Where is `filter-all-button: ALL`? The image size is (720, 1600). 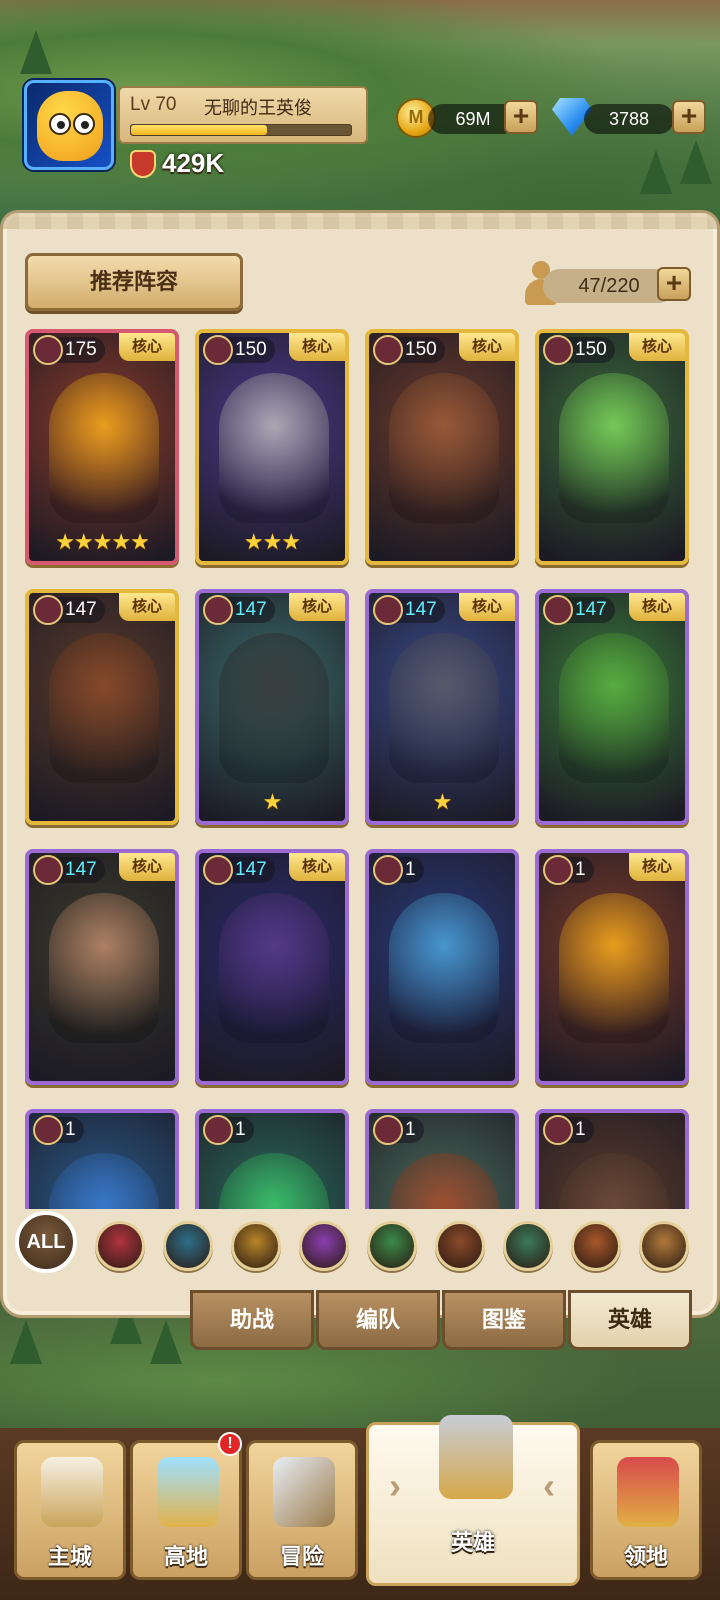
filter-all-button: ALL is located at coordinates (46, 1242).